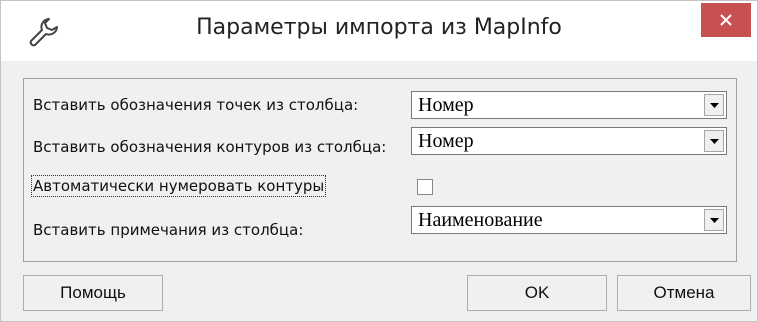 This screenshot has width=758, height=322. What do you see at coordinates (168, 230) in the screenshot?
I see `notes-column-label: Вставить примечания из столбца:` at bounding box center [168, 230].